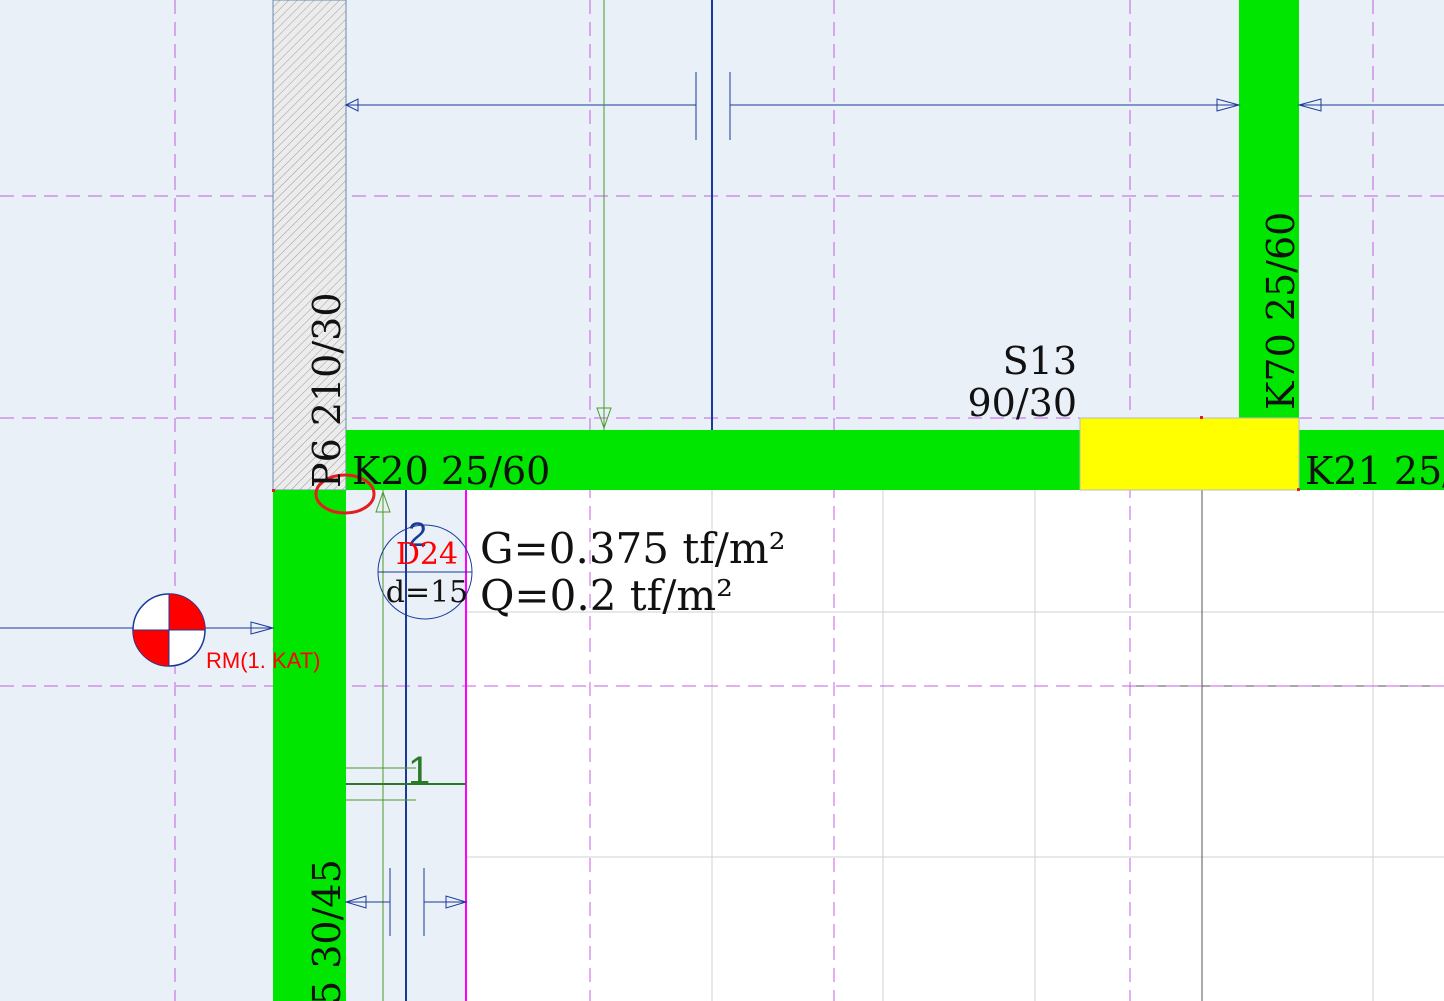 This screenshot has height=1001, width=1444. I want to click on load-arrow-top, so click(604, 215).